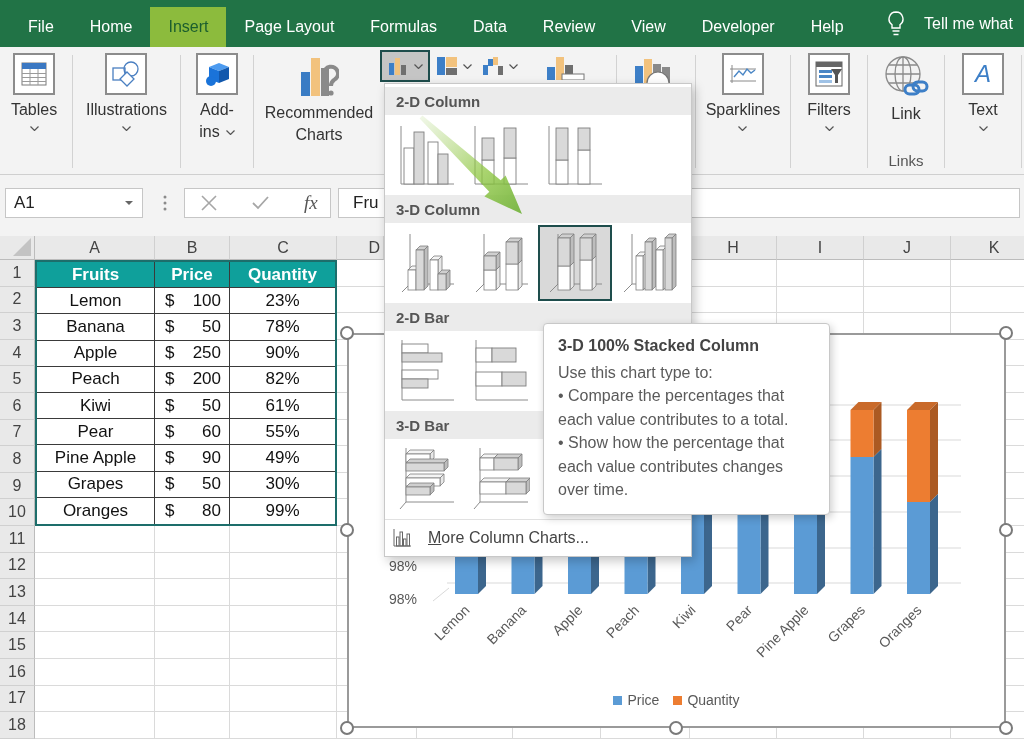 This screenshot has height=744, width=1024. What do you see at coordinates (96, 353) in the screenshot?
I see `table-cell: Apple` at bounding box center [96, 353].